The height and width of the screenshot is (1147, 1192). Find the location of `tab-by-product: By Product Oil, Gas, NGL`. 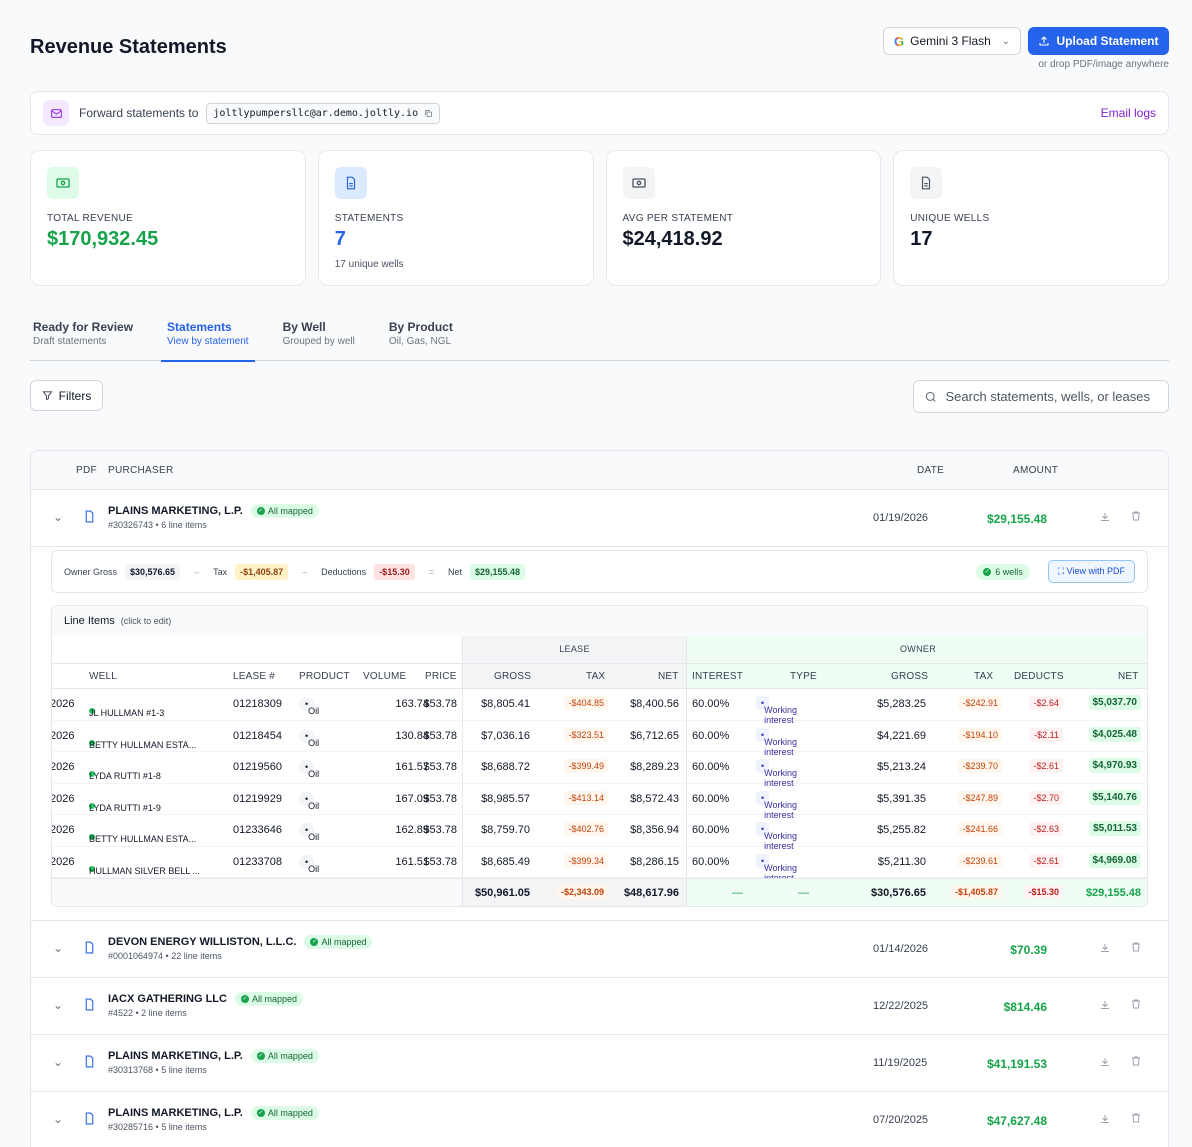

tab-by-product: By Product Oil, Gas, NGL is located at coordinates (421, 338).